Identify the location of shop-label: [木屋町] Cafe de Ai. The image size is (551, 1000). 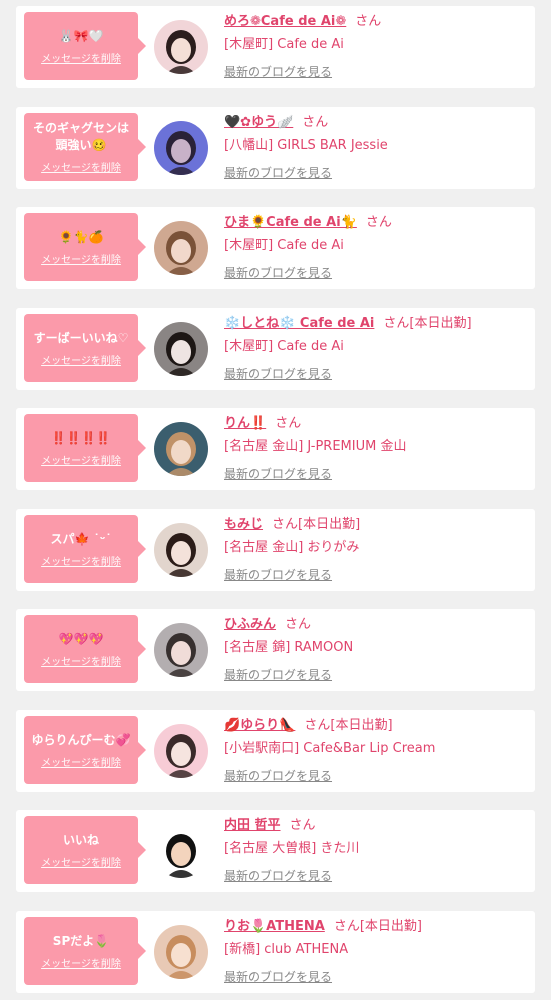
(284, 245).